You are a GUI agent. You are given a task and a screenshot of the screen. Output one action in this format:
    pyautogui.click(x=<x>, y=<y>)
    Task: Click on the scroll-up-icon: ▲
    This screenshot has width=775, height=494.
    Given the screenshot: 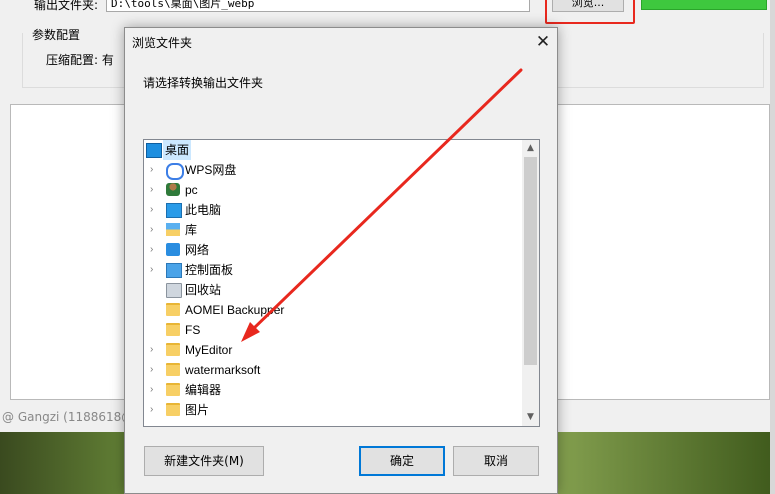 What is the action you would take?
    pyautogui.click(x=530, y=148)
    